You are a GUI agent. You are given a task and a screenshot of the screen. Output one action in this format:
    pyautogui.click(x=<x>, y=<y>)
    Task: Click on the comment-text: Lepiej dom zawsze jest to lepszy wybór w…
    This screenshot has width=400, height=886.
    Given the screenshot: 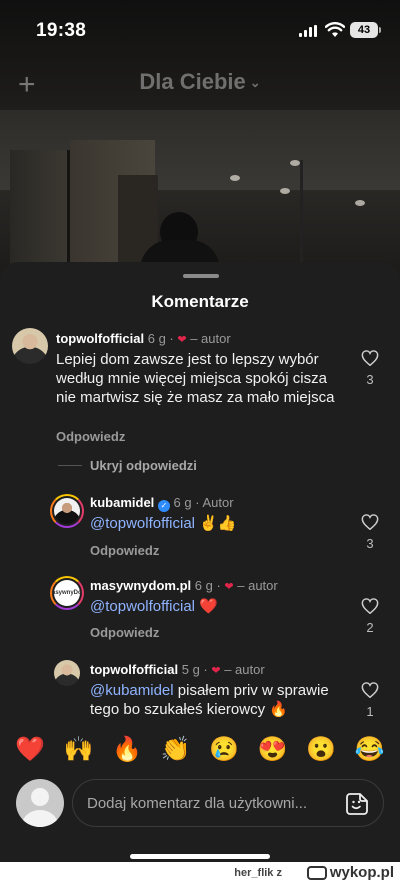 What is the action you would take?
    pyautogui.click(x=195, y=378)
    